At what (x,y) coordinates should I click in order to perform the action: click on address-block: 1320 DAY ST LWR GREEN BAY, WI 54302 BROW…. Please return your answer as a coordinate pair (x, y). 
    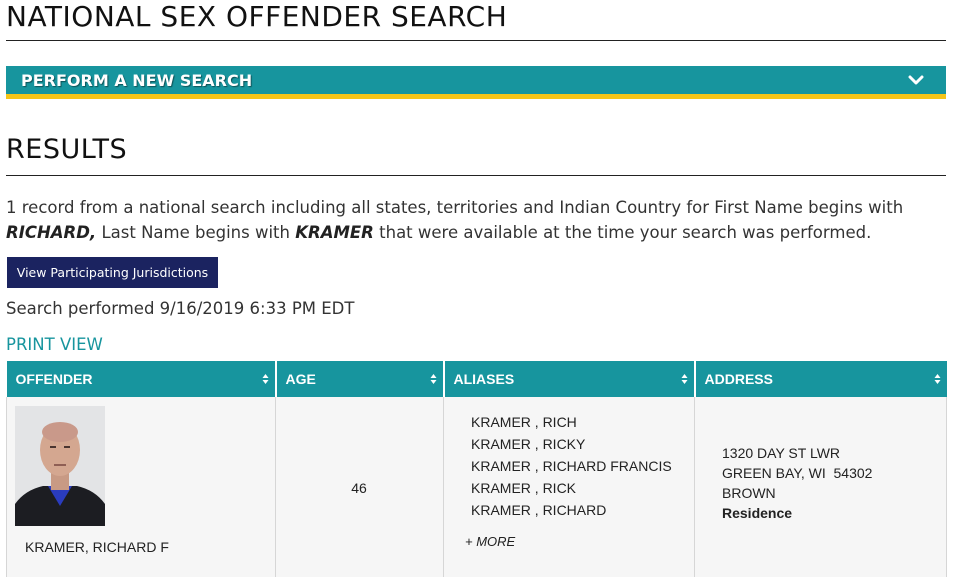
    Looking at the image, I should click on (797, 483).